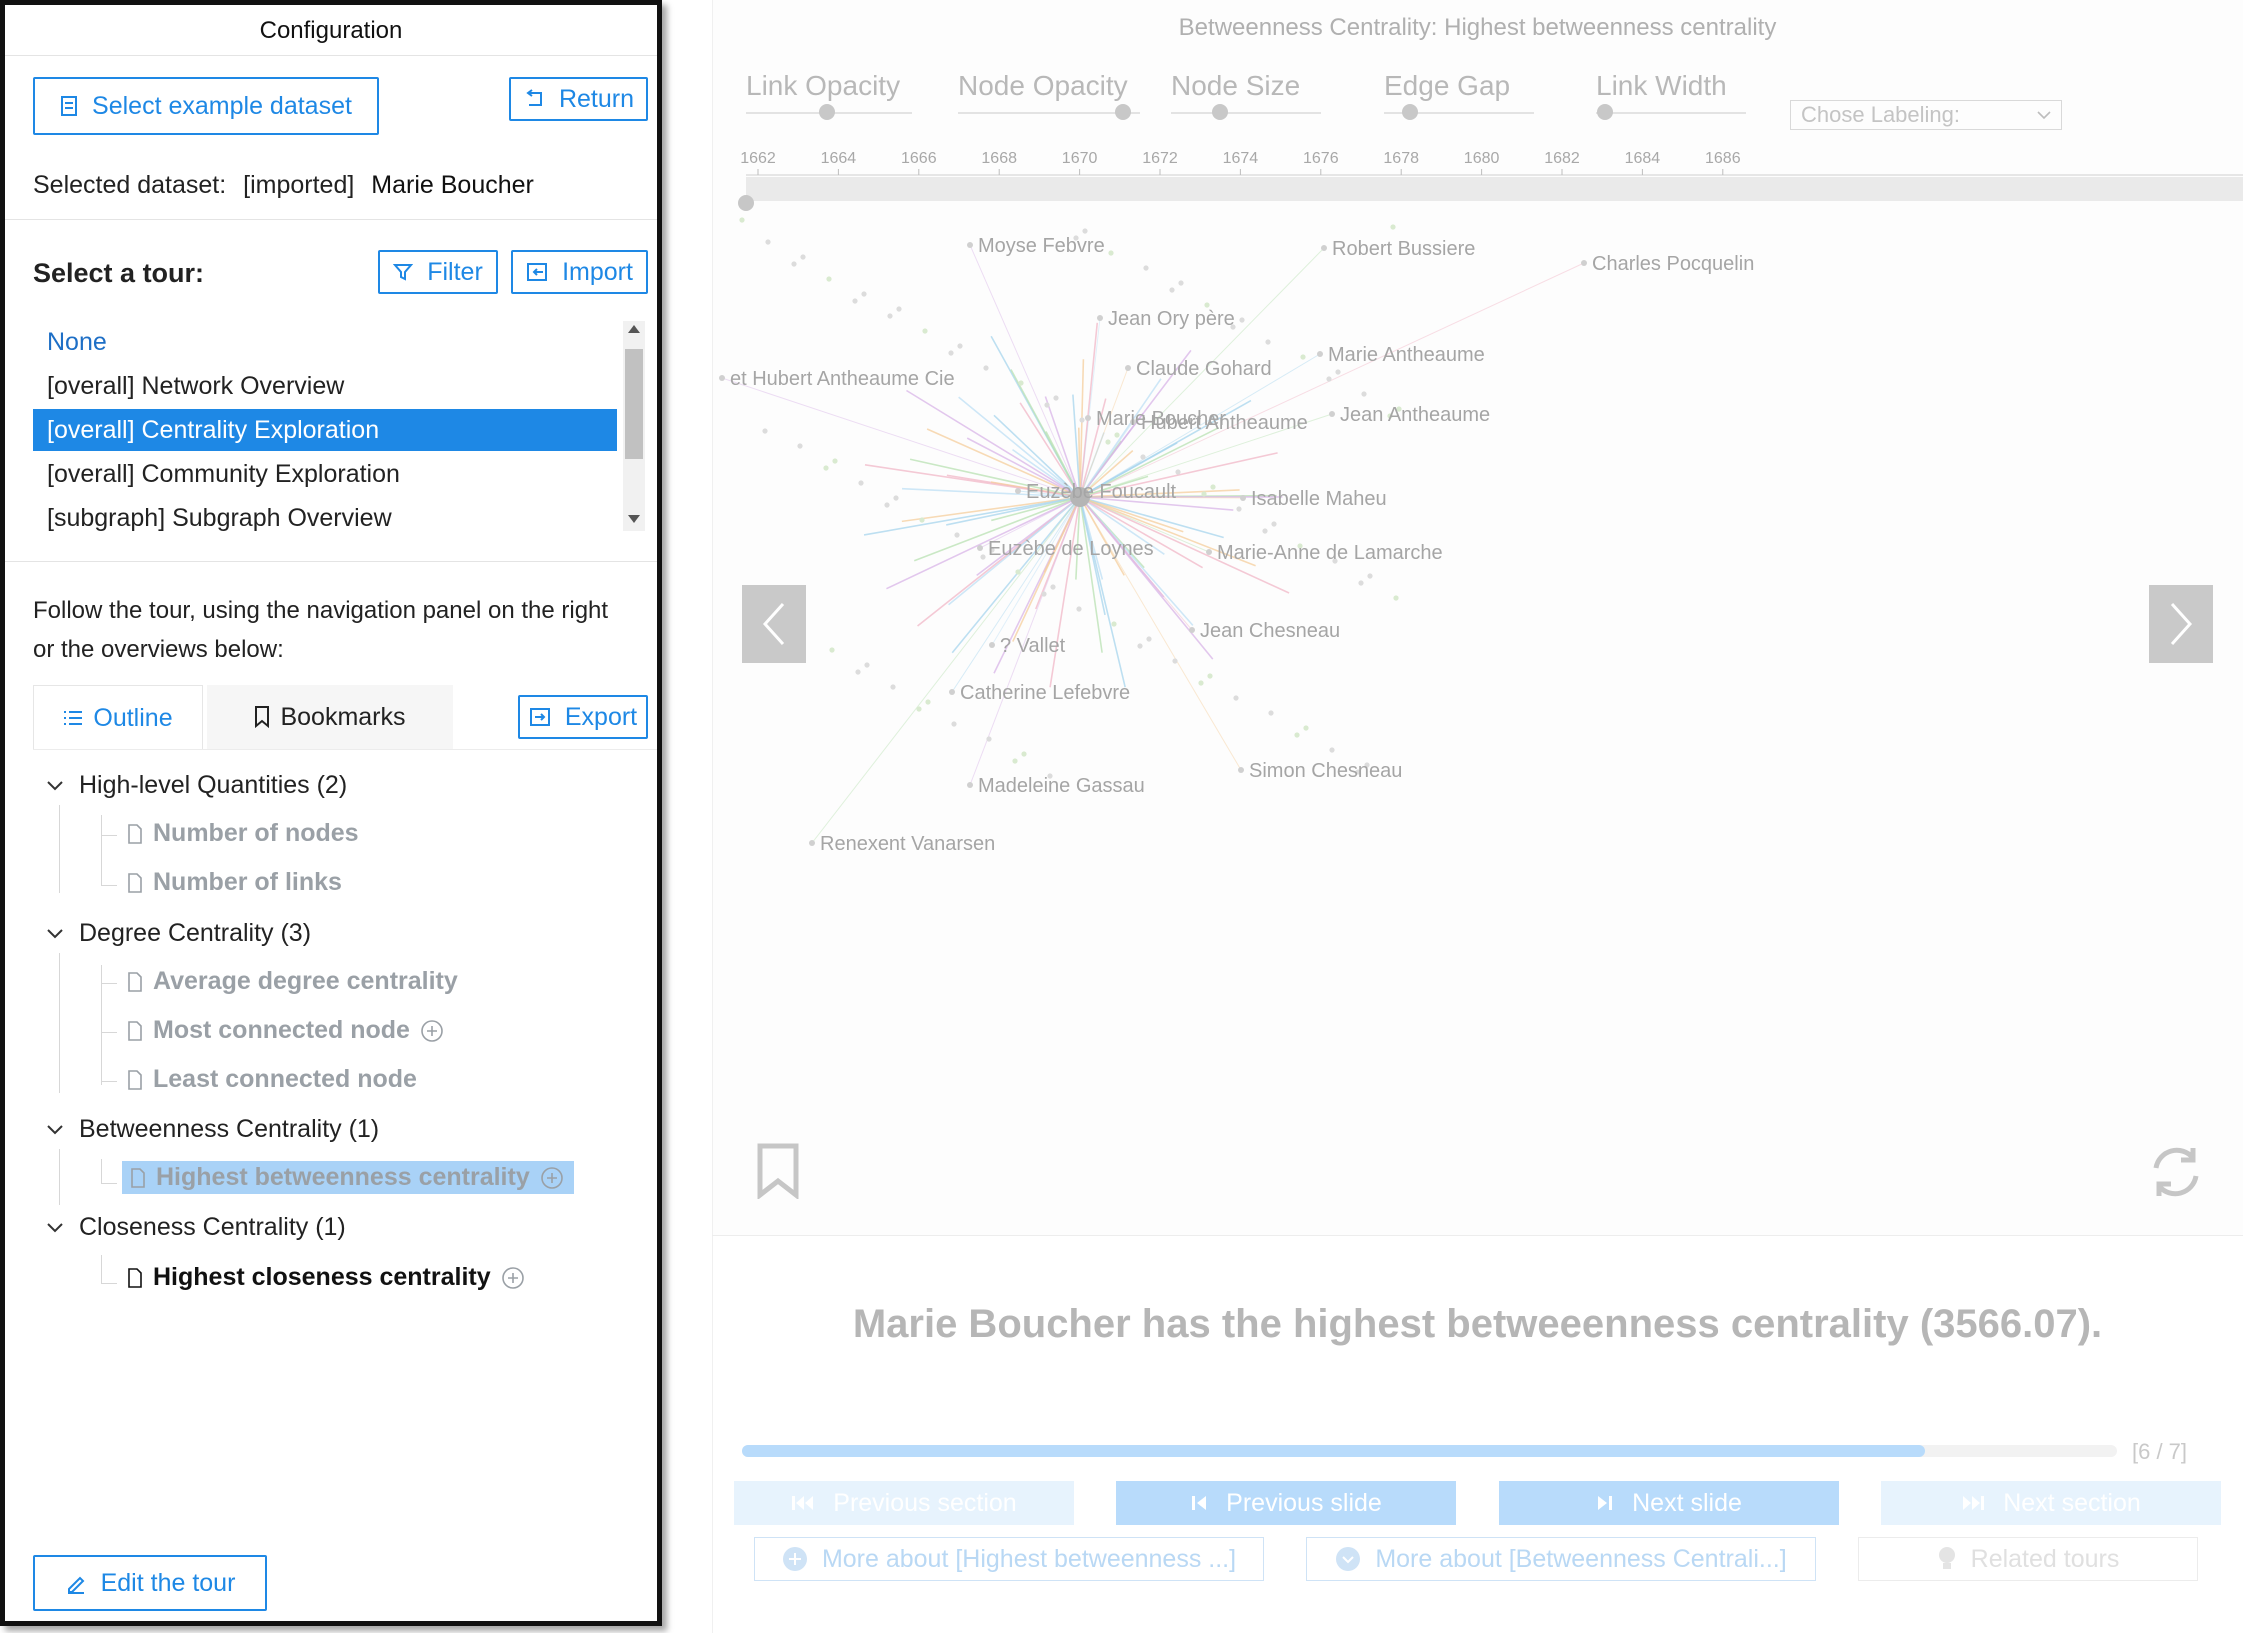  What do you see at coordinates (206, 106) in the screenshot?
I see `select-example-dataset-button: Select example dataset` at bounding box center [206, 106].